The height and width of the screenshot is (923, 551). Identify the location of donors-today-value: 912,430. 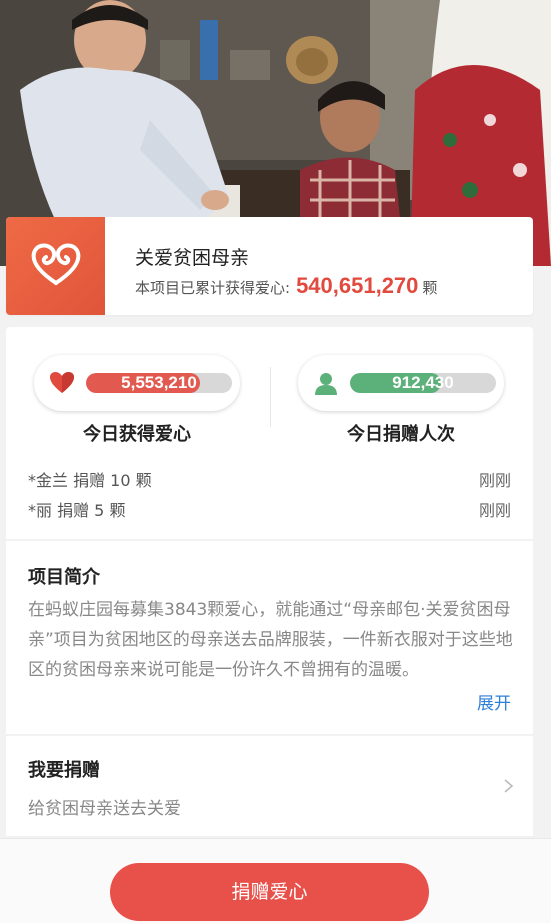
(423, 382).